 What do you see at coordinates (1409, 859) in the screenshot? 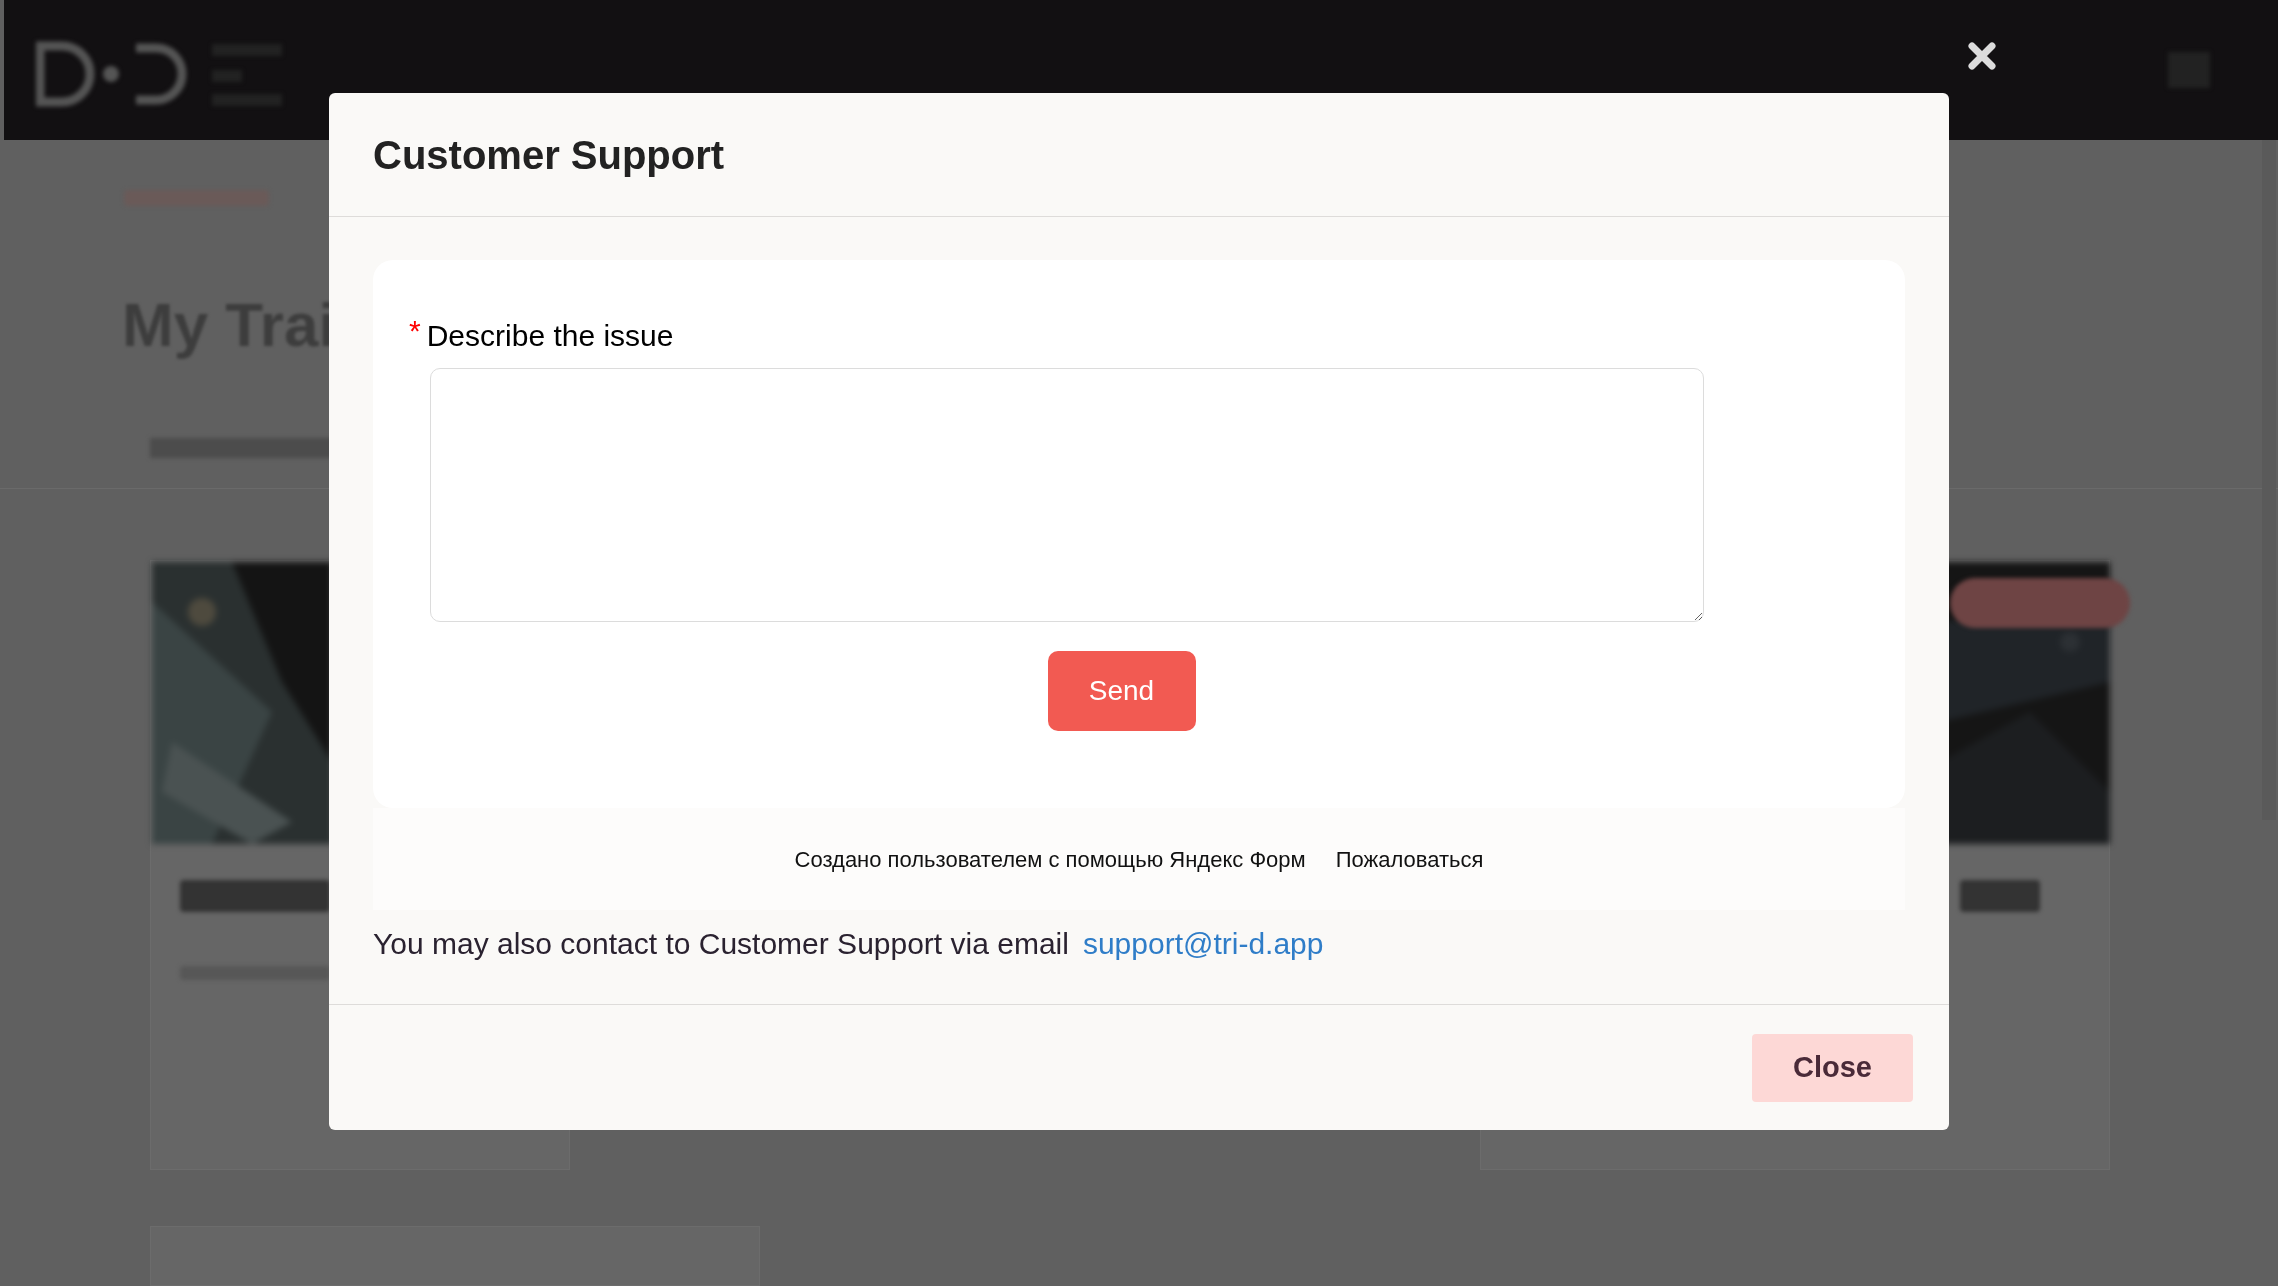
I see `report-link: Пожаловаться` at bounding box center [1409, 859].